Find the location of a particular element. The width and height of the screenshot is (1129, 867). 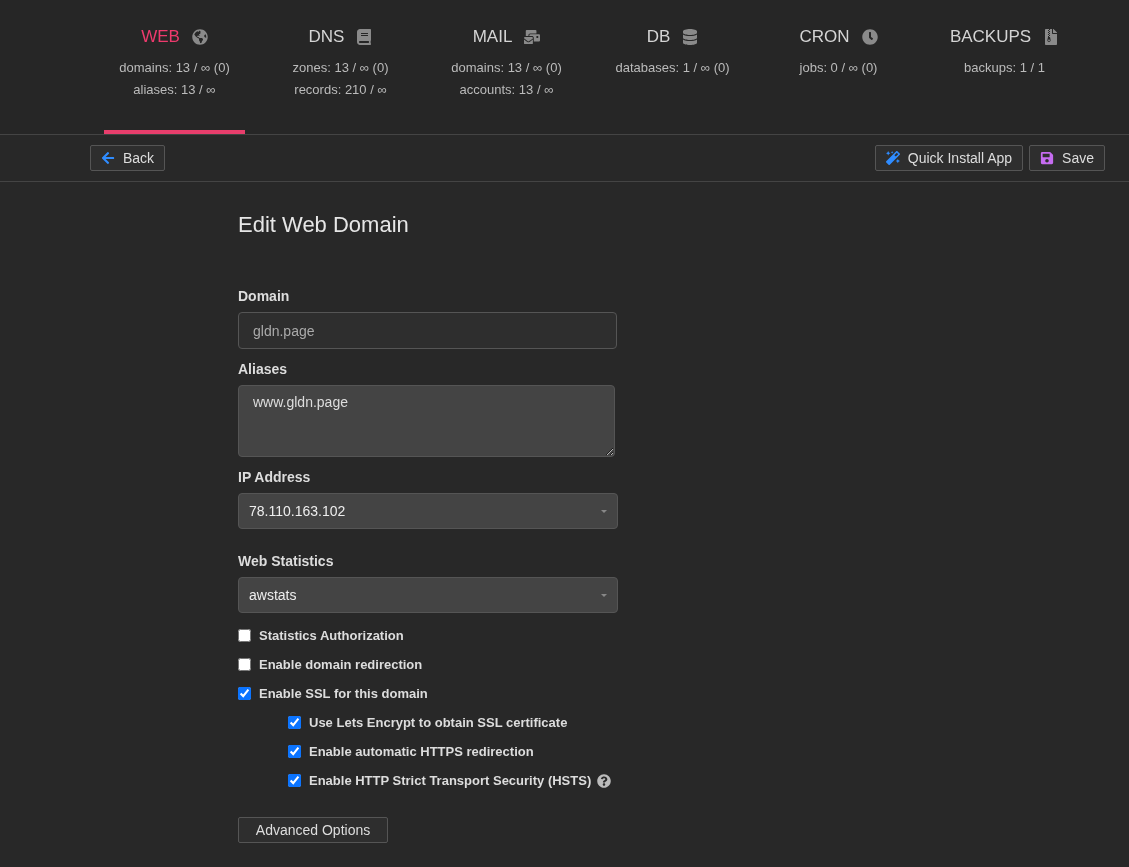

textarea-field: www.gldn.page is located at coordinates (426, 421).